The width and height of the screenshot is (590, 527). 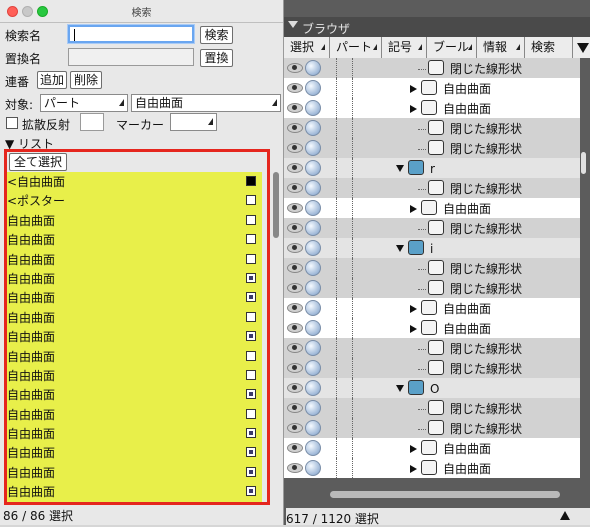 What do you see at coordinates (549, 47) in the screenshot?
I see `tab-search: 検索` at bounding box center [549, 47].